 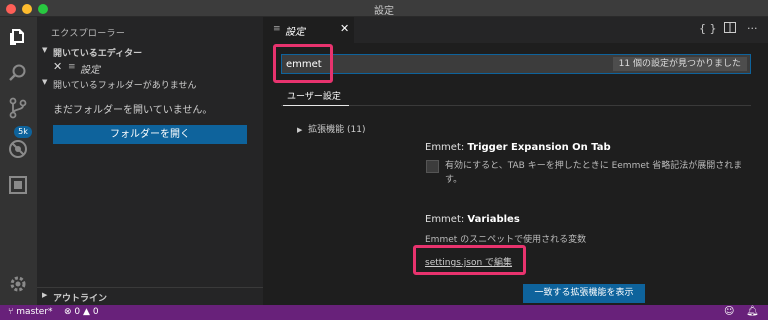 What do you see at coordinates (295, 32) in the screenshot?
I see `tab-label: 設定` at bounding box center [295, 32].